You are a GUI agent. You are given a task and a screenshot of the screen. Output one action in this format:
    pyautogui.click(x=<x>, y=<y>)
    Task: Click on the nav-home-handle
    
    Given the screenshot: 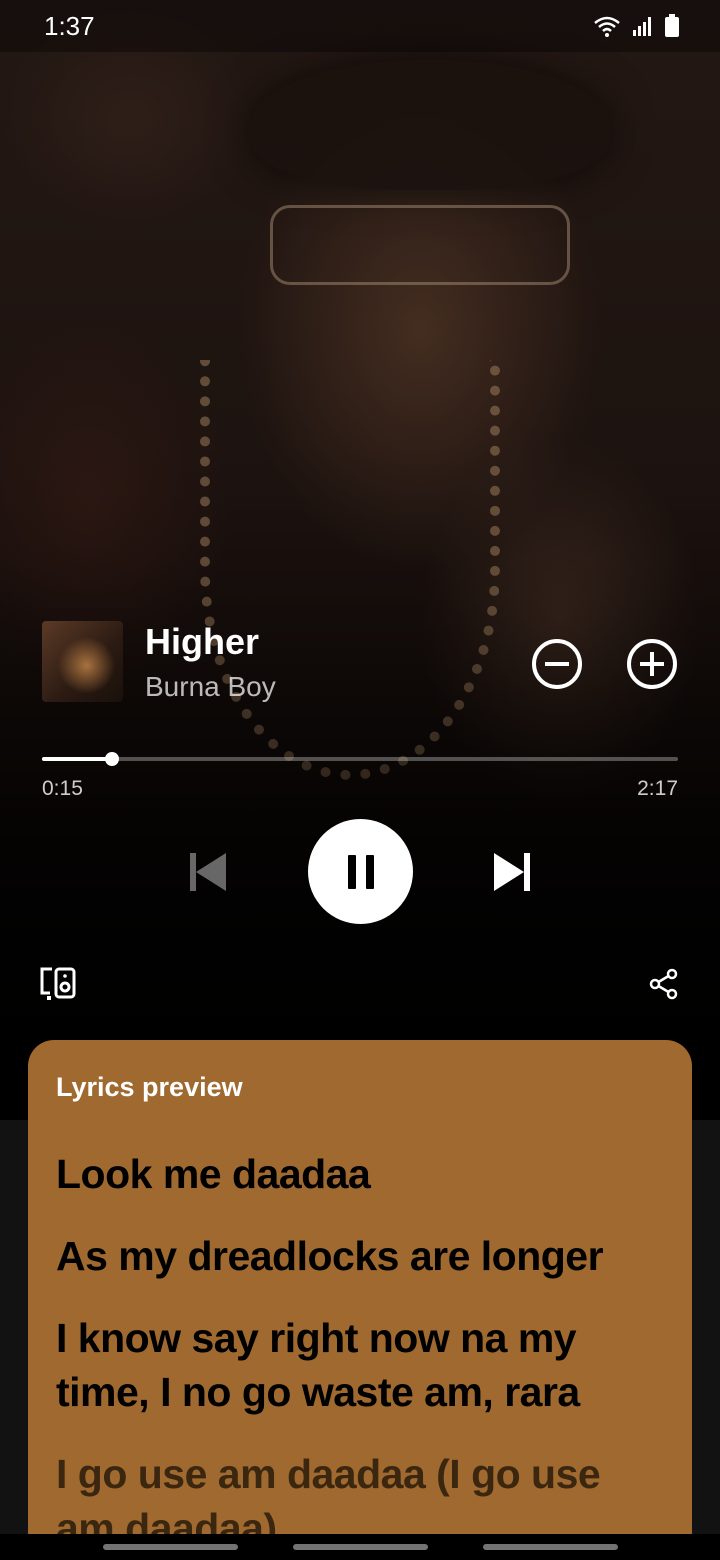 What is the action you would take?
    pyautogui.click(x=360, y=1547)
    